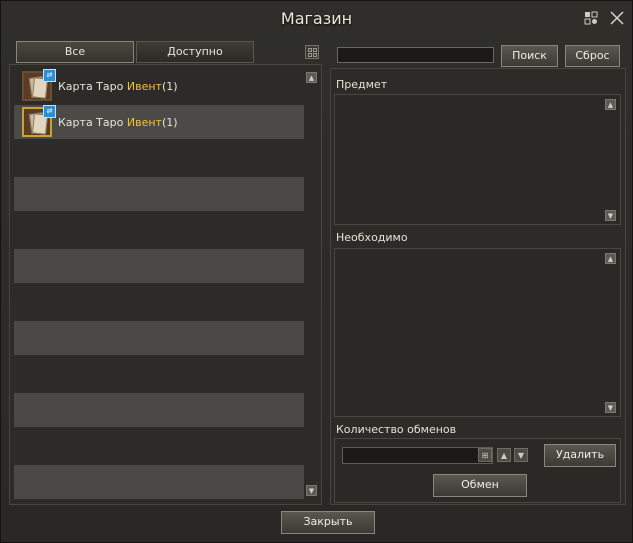  What do you see at coordinates (75, 52) in the screenshot?
I see `tab-all: Все` at bounding box center [75, 52].